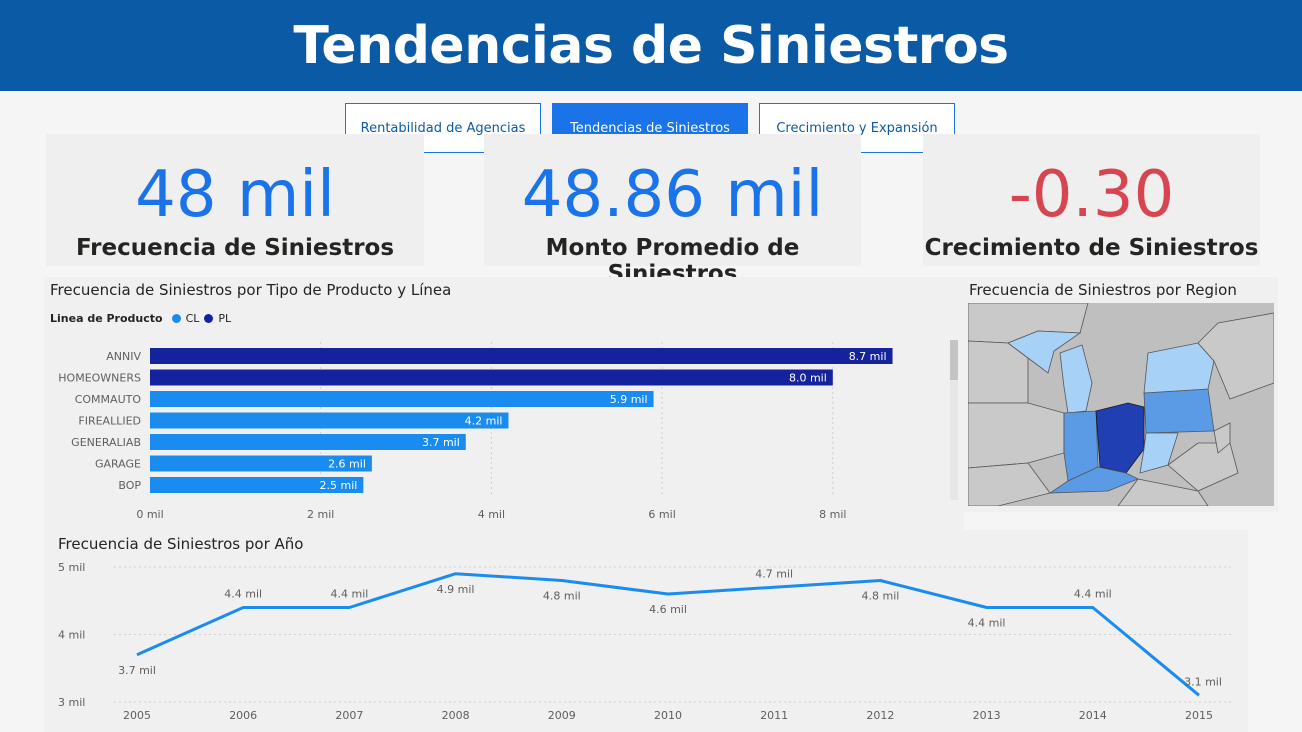  I want to click on kpi-card-crecimiento: -0.30 Crecimiento de Siniestros, so click(1091, 200).